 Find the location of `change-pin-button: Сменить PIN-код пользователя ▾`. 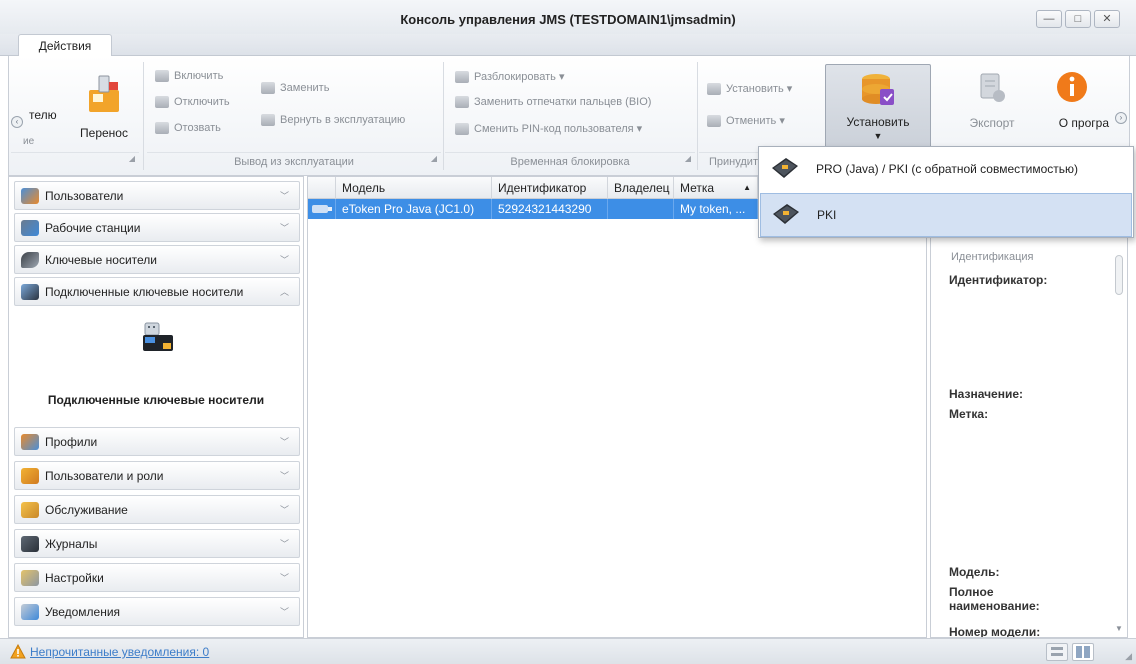

change-pin-button: Сменить PIN-код пользователя ▾ is located at coordinates (548, 129).